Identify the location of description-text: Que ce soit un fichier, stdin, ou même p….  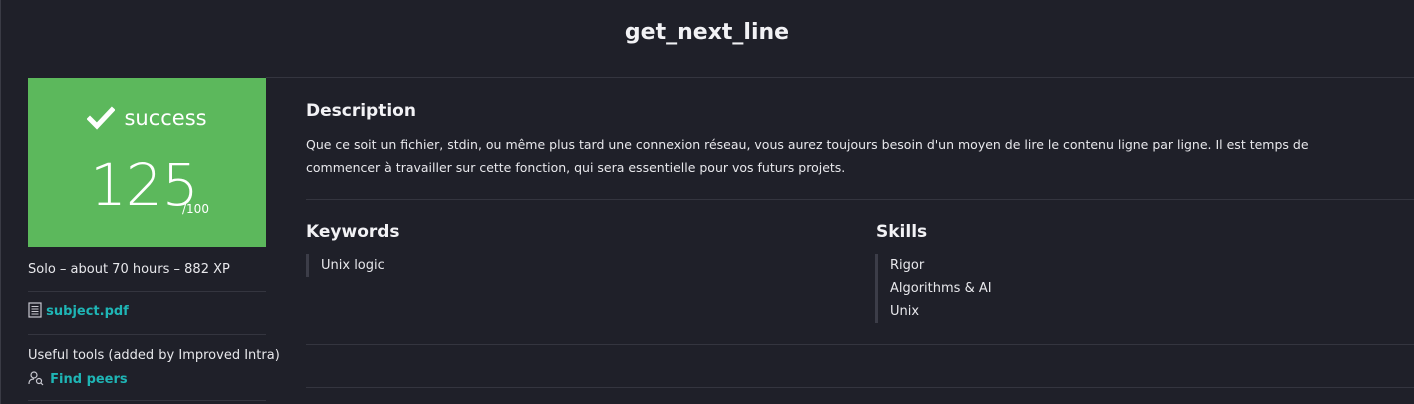
(807, 156).